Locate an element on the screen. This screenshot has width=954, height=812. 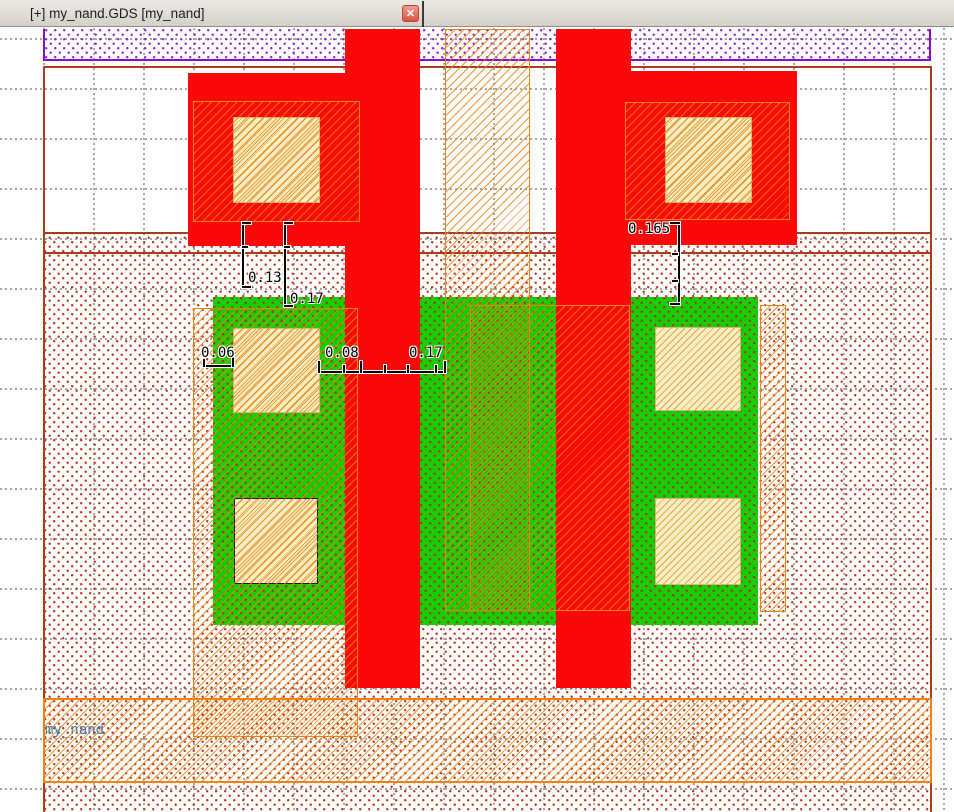
dim-0-17v-line is located at coordinates (285, 264).